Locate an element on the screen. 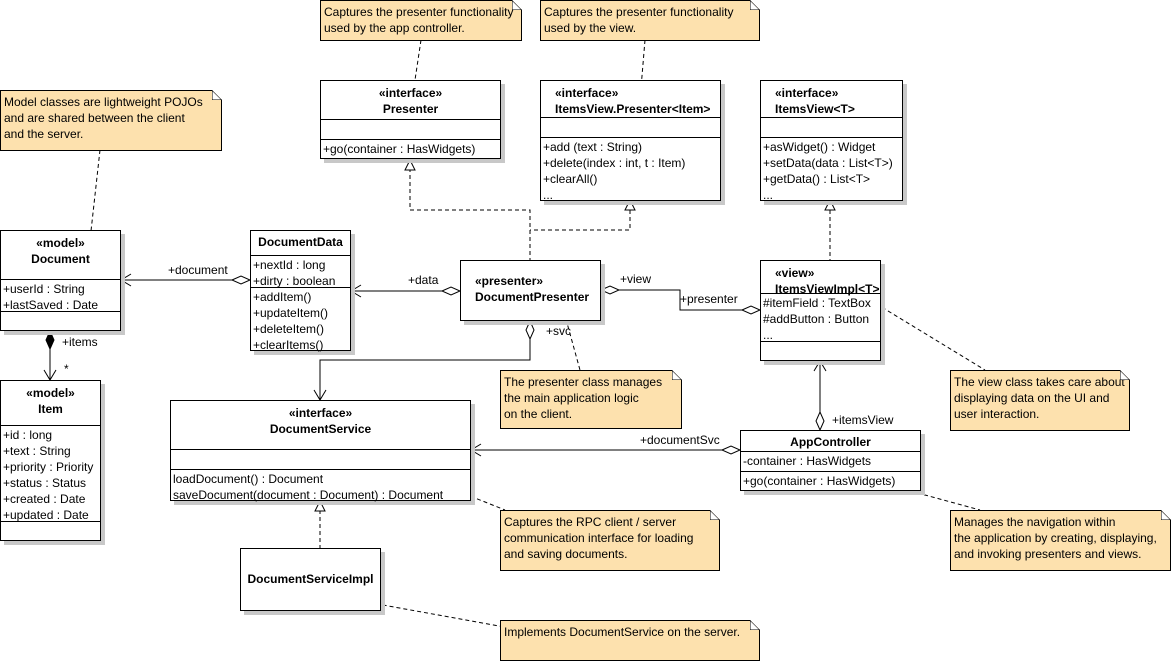 This screenshot has height=665, width=1175. class-header: «model» Document is located at coordinates (60, 255).